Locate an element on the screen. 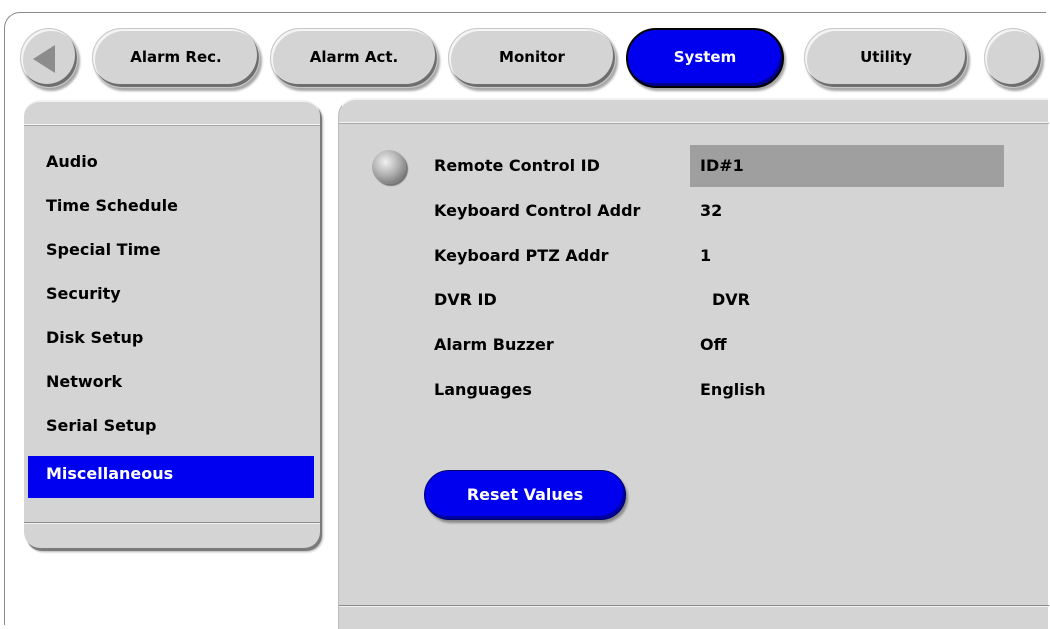 The height and width of the screenshot is (629, 1050). languages-label: Languages is located at coordinates (483, 389).